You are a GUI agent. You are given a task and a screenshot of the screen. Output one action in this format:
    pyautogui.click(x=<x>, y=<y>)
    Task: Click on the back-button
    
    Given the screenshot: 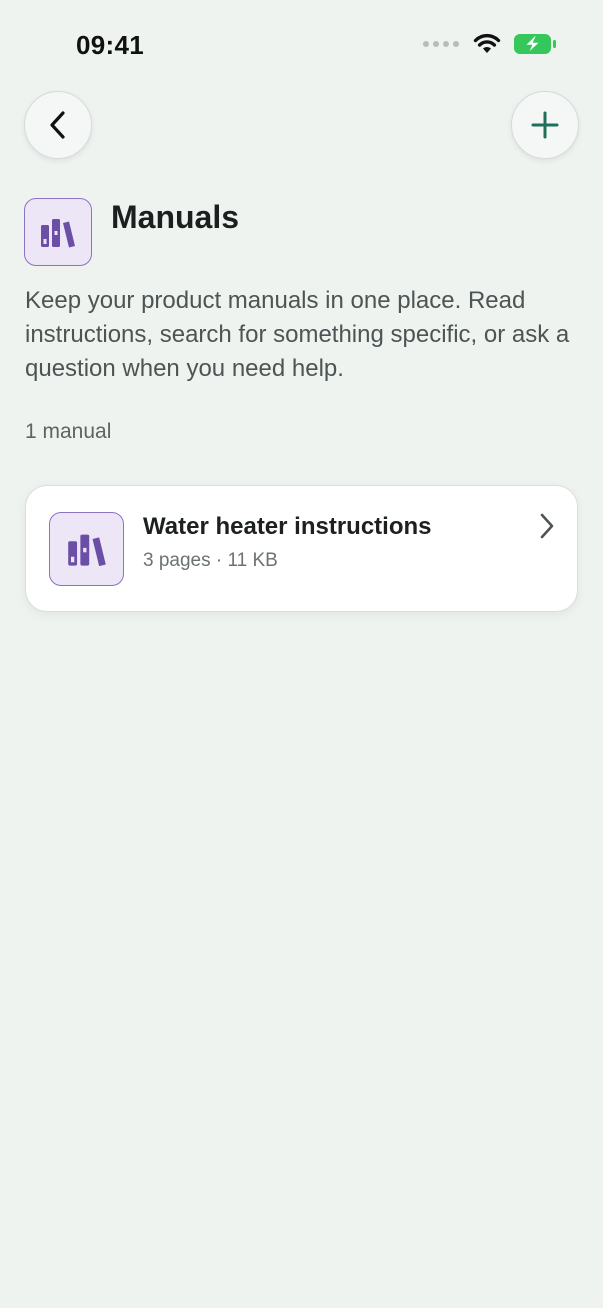 What is the action you would take?
    pyautogui.click(x=58, y=125)
    